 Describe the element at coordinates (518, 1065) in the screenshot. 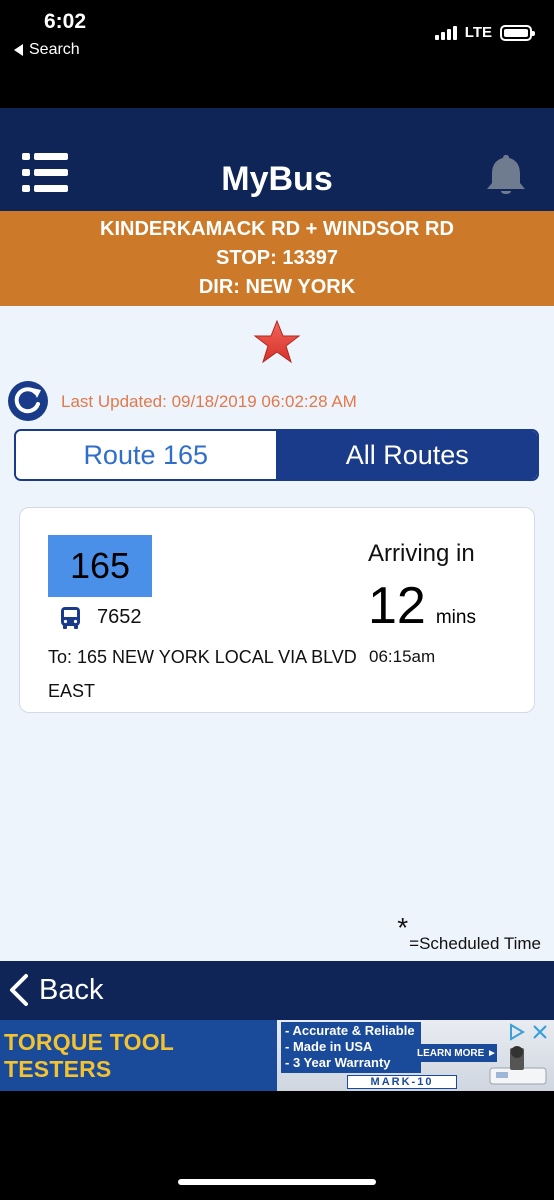

I see `torque-tester-product-image` at that location.